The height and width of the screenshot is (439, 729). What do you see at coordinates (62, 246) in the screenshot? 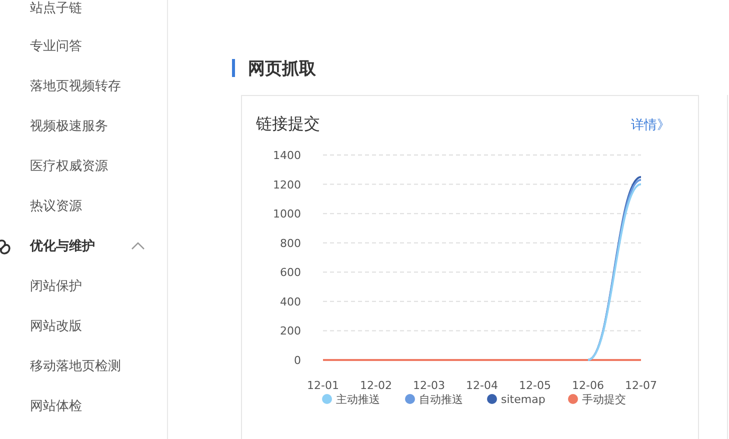
I see `sidebar-group-title: 优化与维护` at bounding box center [62, 246].